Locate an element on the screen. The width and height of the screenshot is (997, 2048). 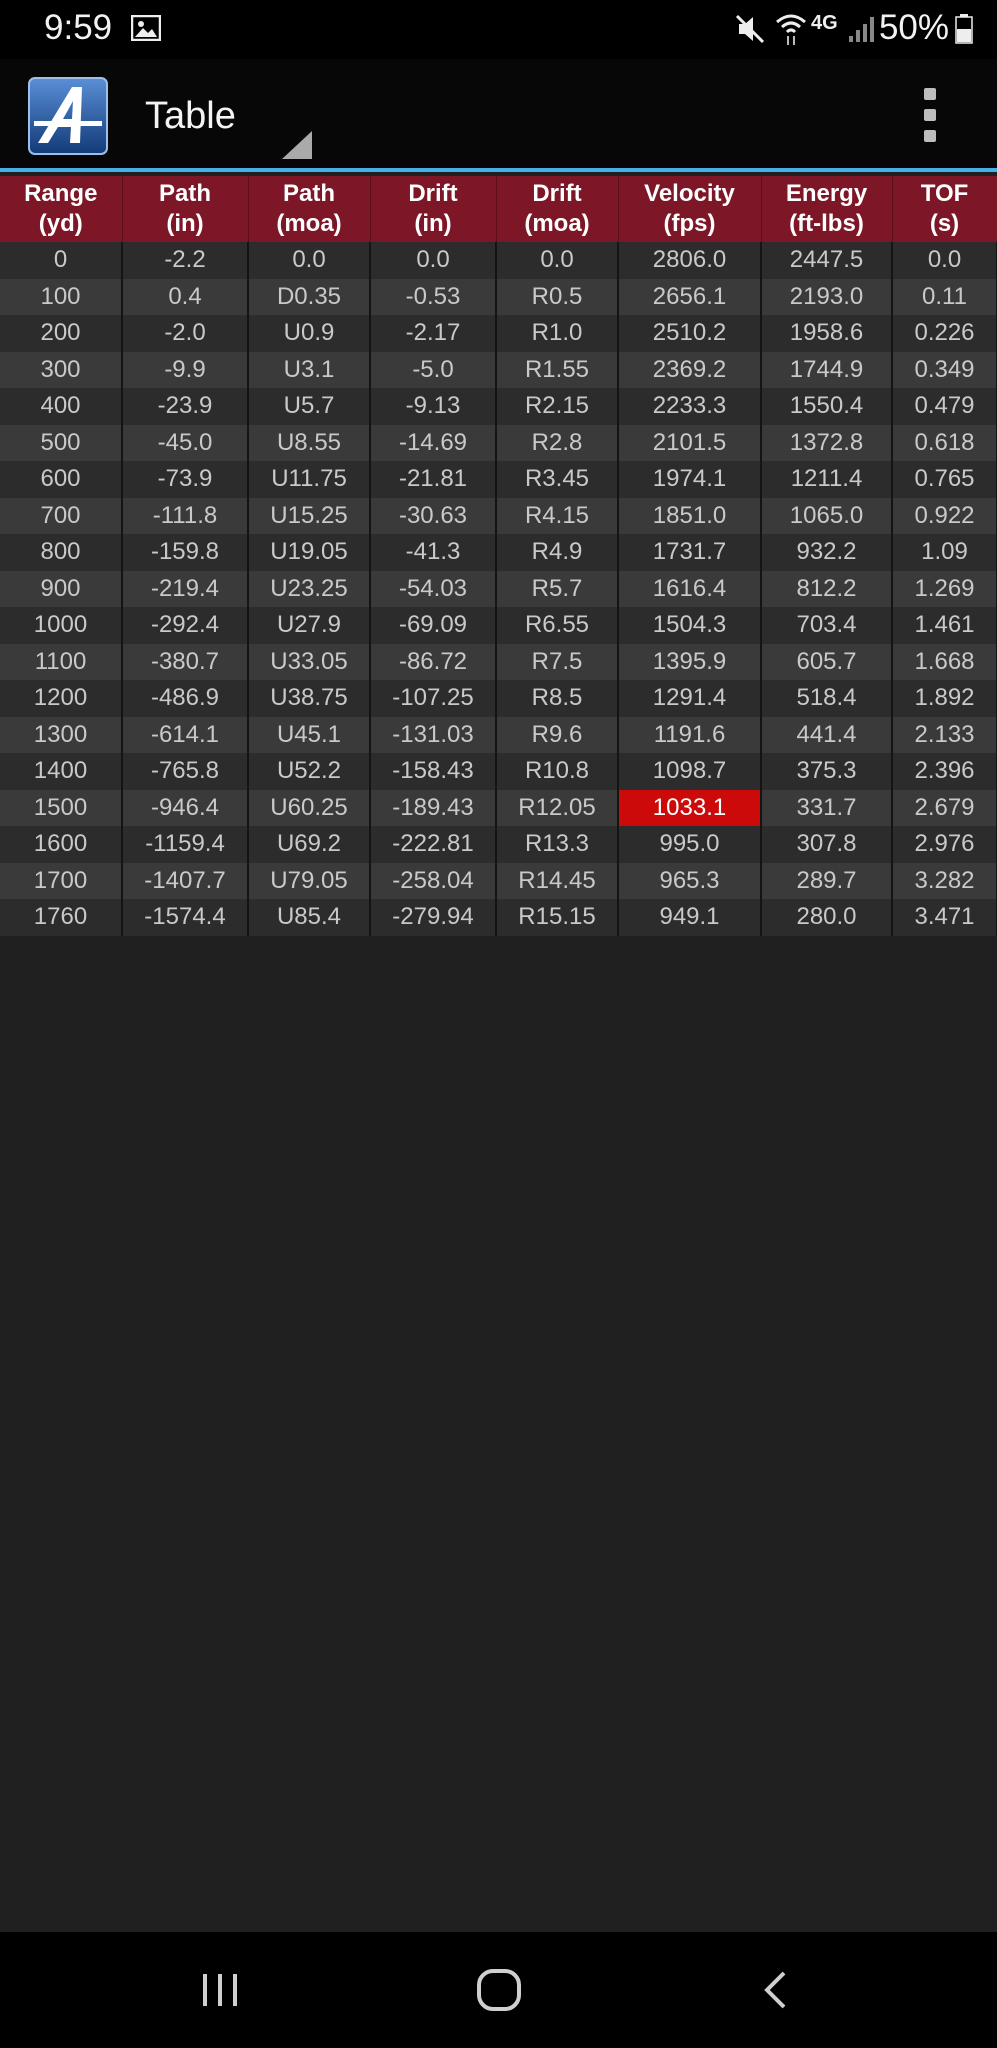
table-row: 400 -23.9 U5.7 -9.13 R2.15 2233.3 1550.4 0.479 is located at coordinates (498, 406).